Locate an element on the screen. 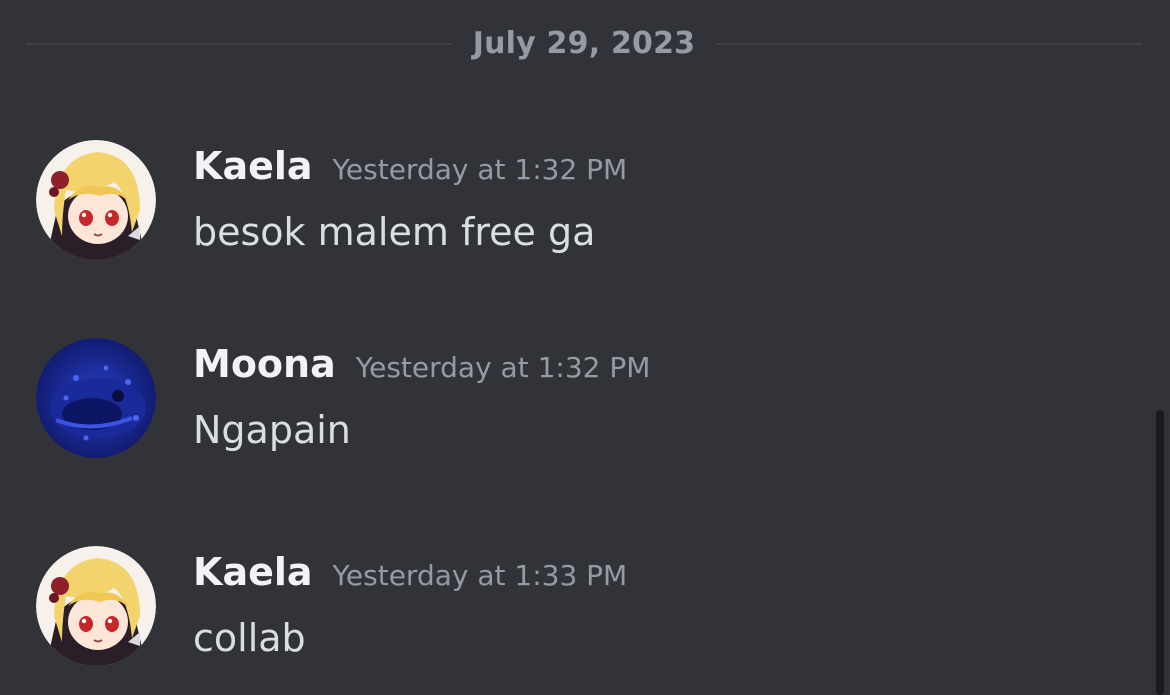  divider-line-right is located at coordinates (929, 44).